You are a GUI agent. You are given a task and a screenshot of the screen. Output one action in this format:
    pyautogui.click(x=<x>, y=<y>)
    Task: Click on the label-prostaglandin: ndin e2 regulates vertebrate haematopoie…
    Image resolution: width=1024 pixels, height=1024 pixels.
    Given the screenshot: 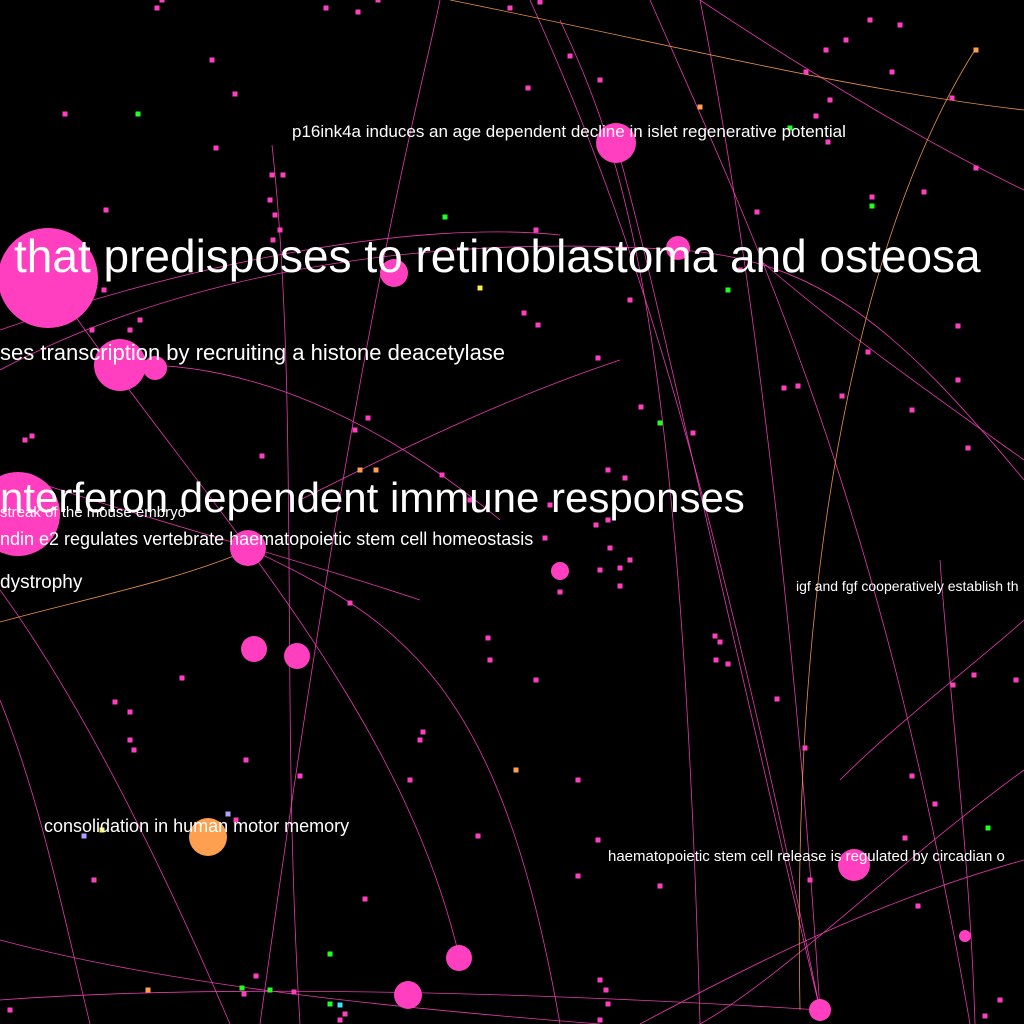 What is the action you would take?
    pyautogui.click(x=266, y=539)
    